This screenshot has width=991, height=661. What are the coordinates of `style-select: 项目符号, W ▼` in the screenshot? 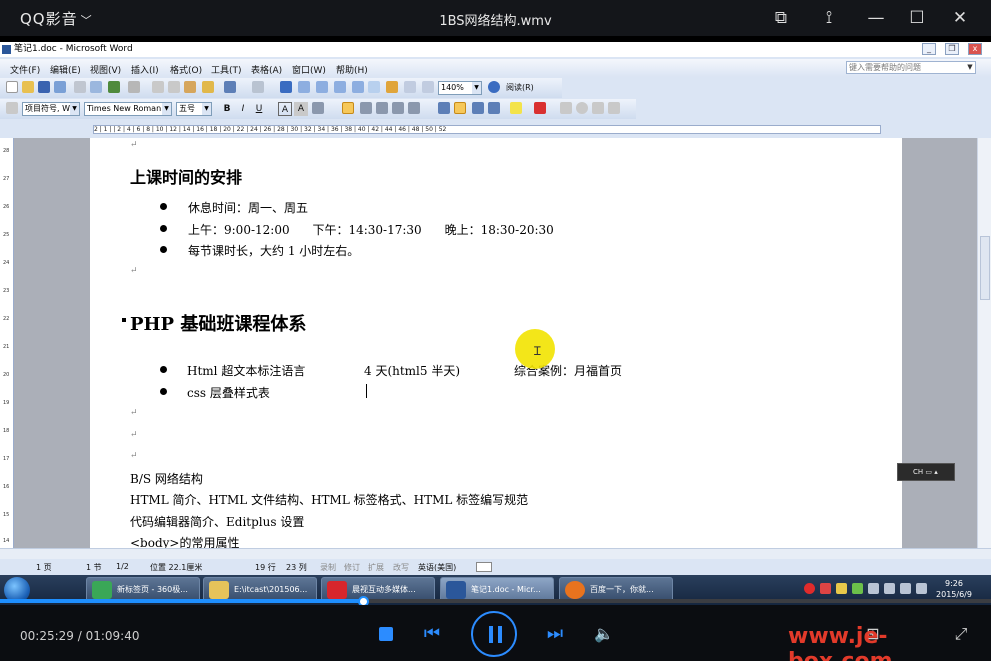 It's located at (51, 109).